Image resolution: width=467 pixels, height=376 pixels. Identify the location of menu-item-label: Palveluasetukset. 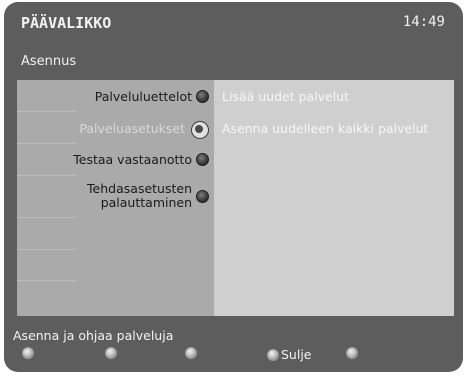
(132, 128).